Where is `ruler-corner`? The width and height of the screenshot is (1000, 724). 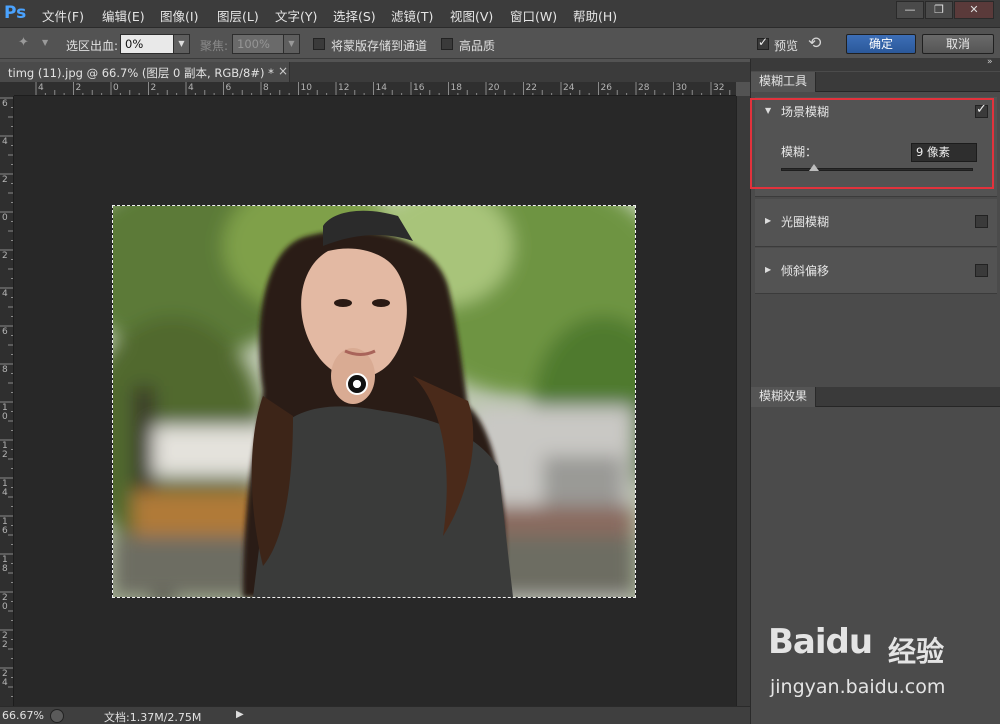
ruler-corner is located at coordinates (7, 89).